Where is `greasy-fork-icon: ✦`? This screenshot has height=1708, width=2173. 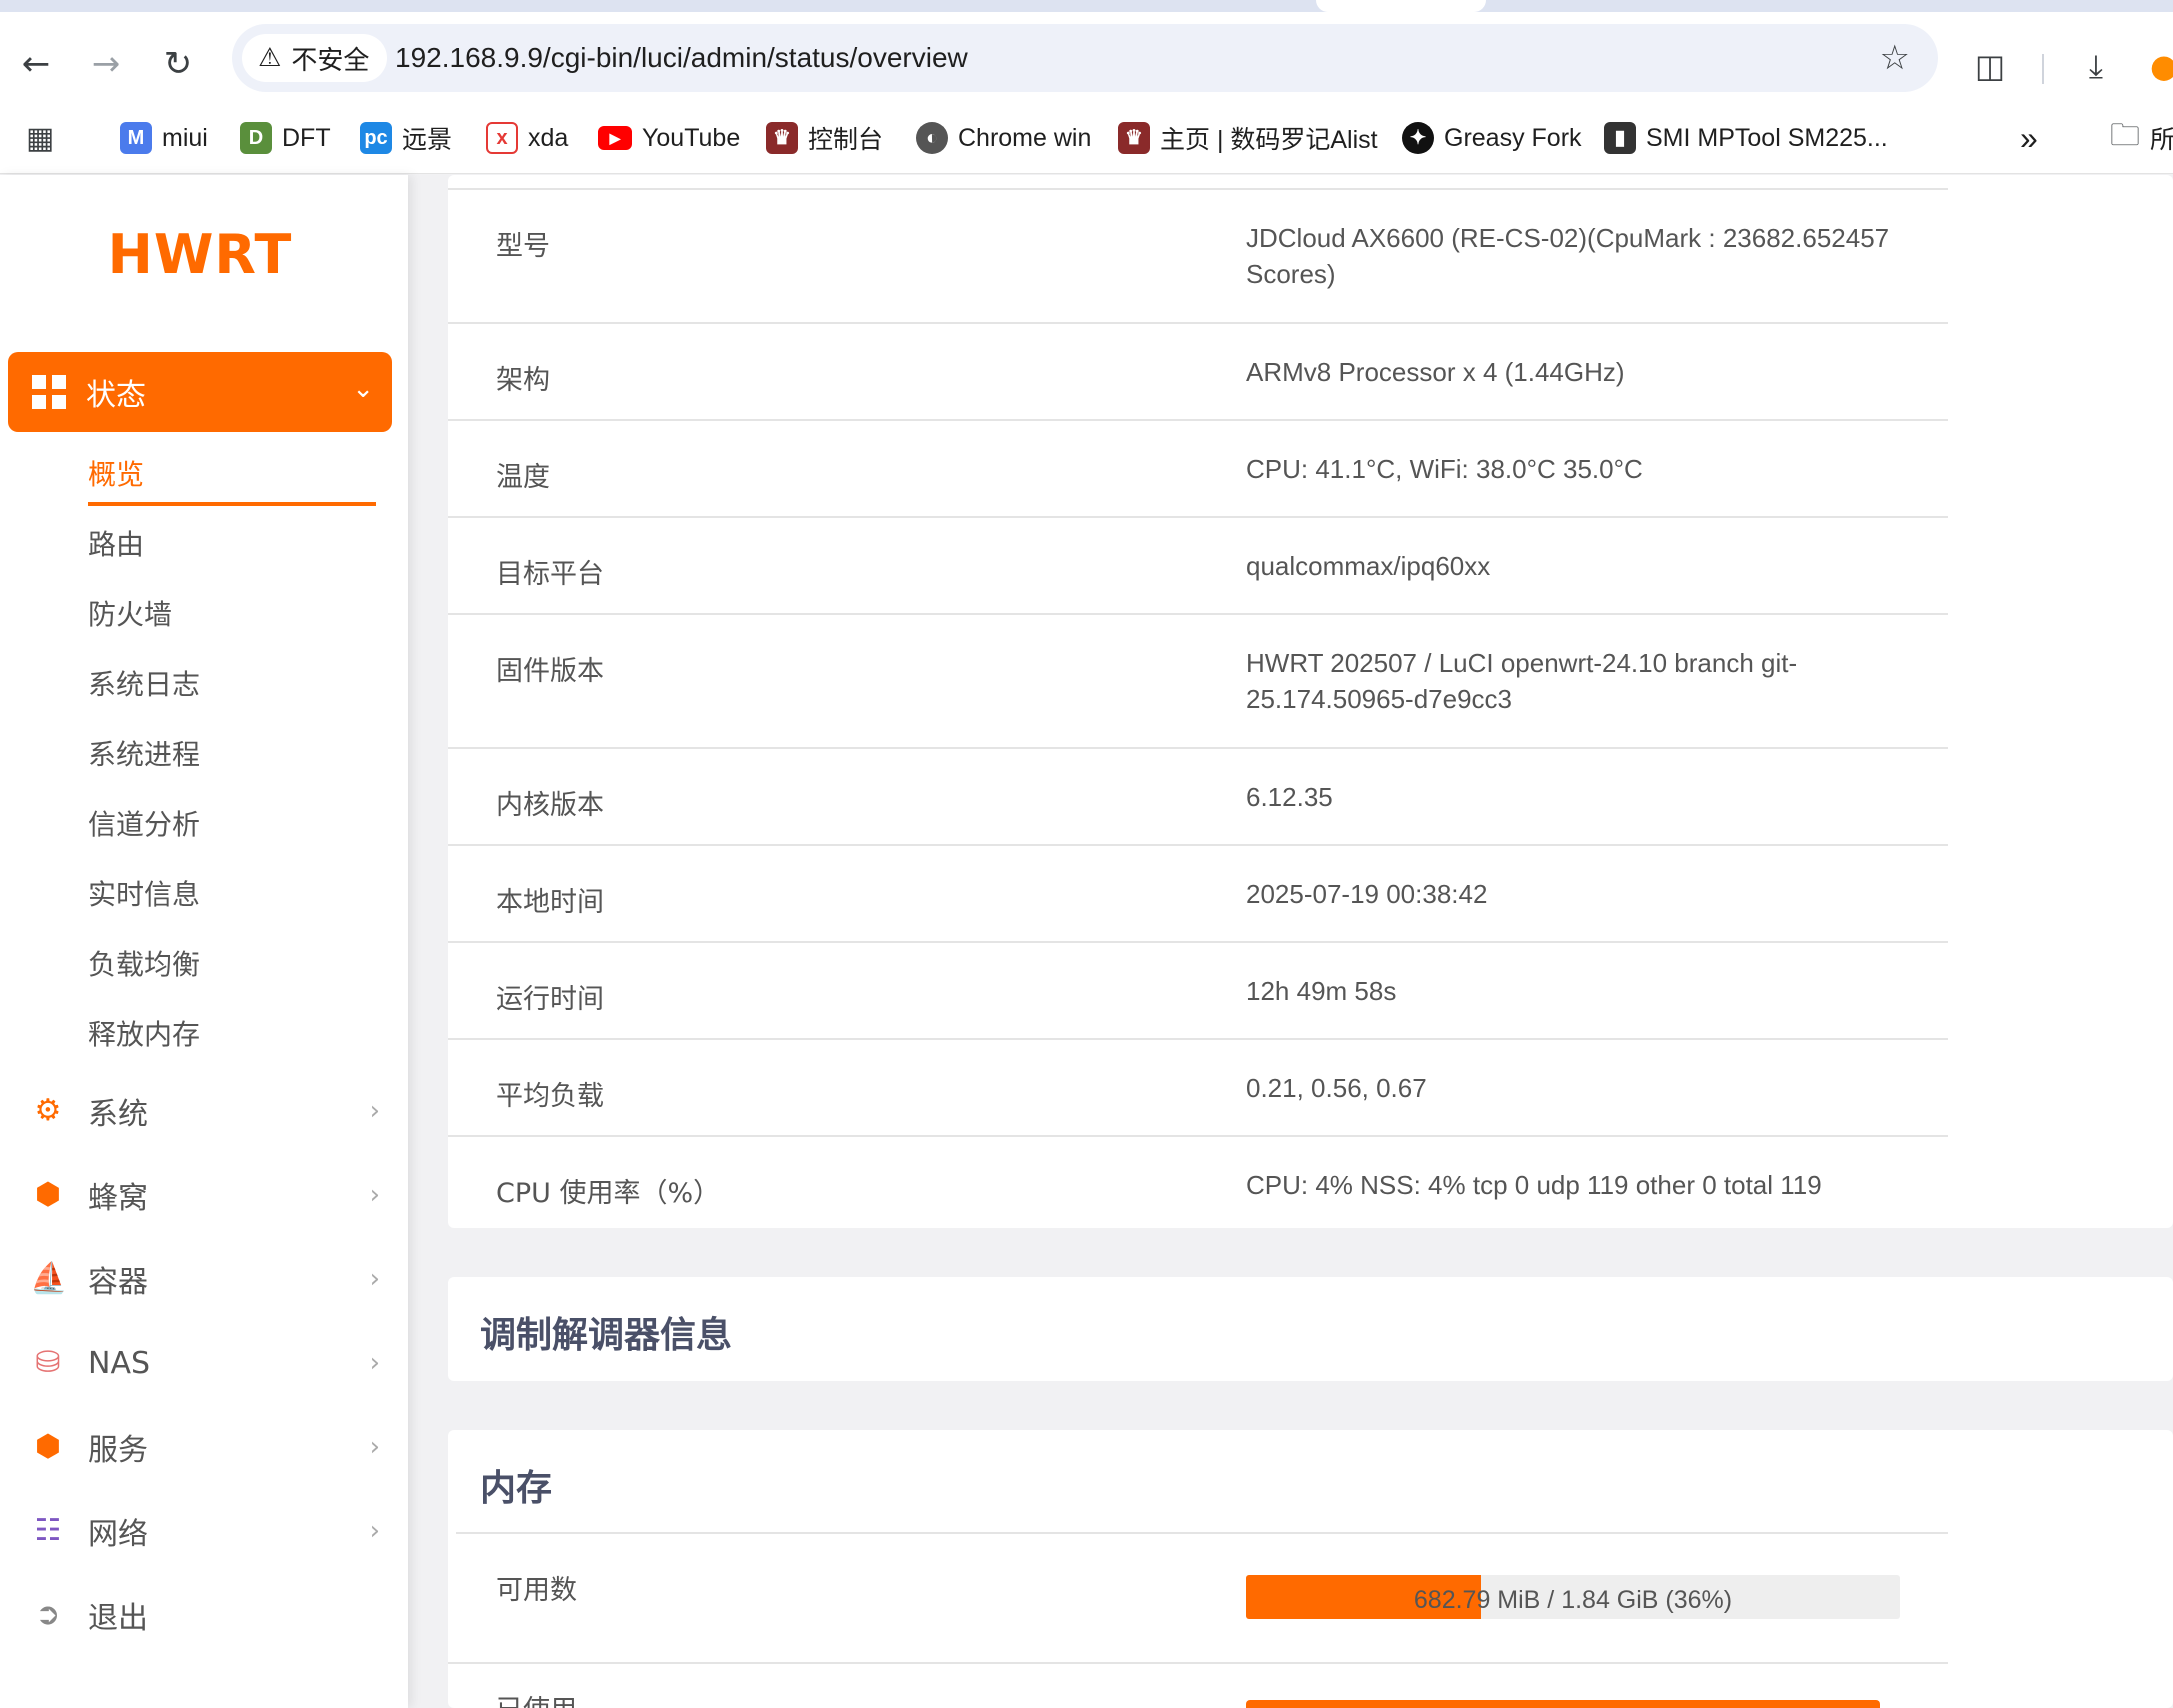
greasy-fork-icon: ✦ is located at coordinates (1418, 138).